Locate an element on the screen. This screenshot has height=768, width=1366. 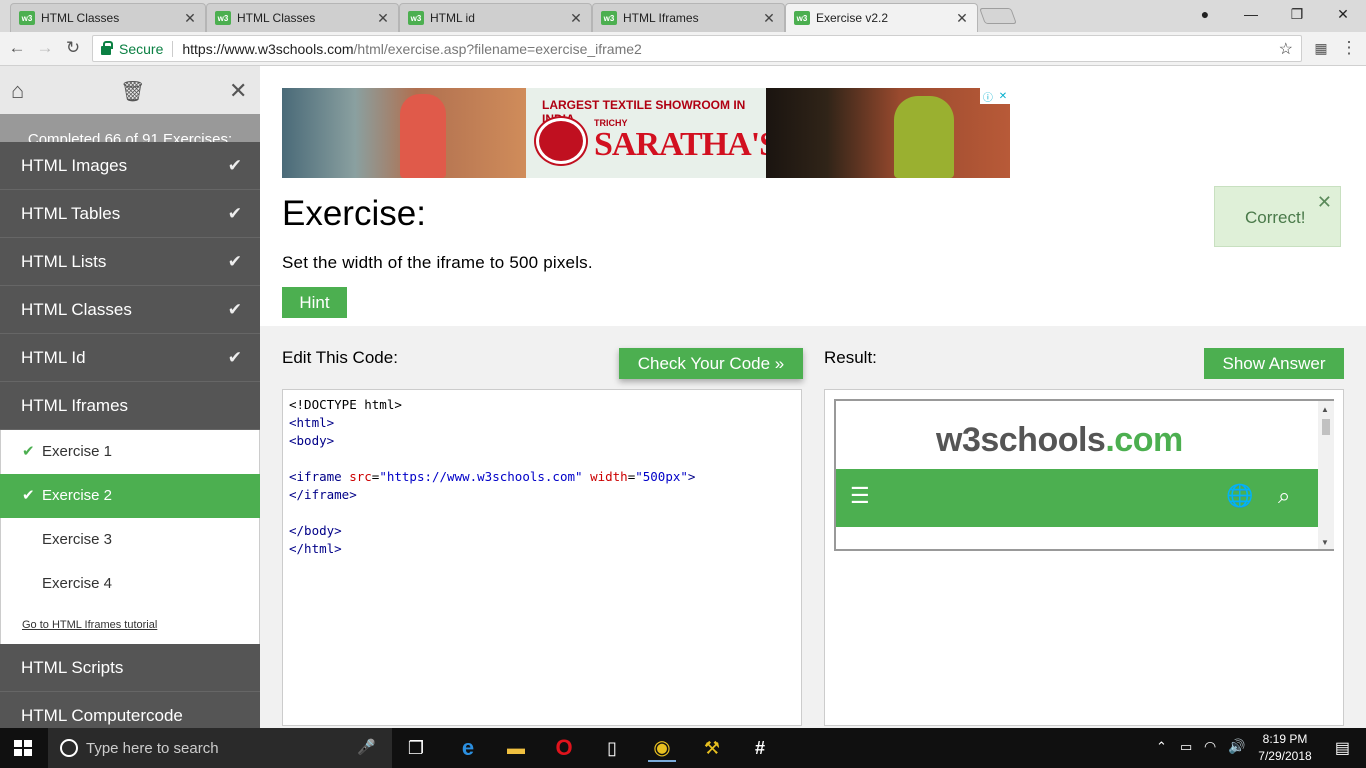
exercise-link-1: ✔ Exercise 1 is located at coordinates (130, 452).